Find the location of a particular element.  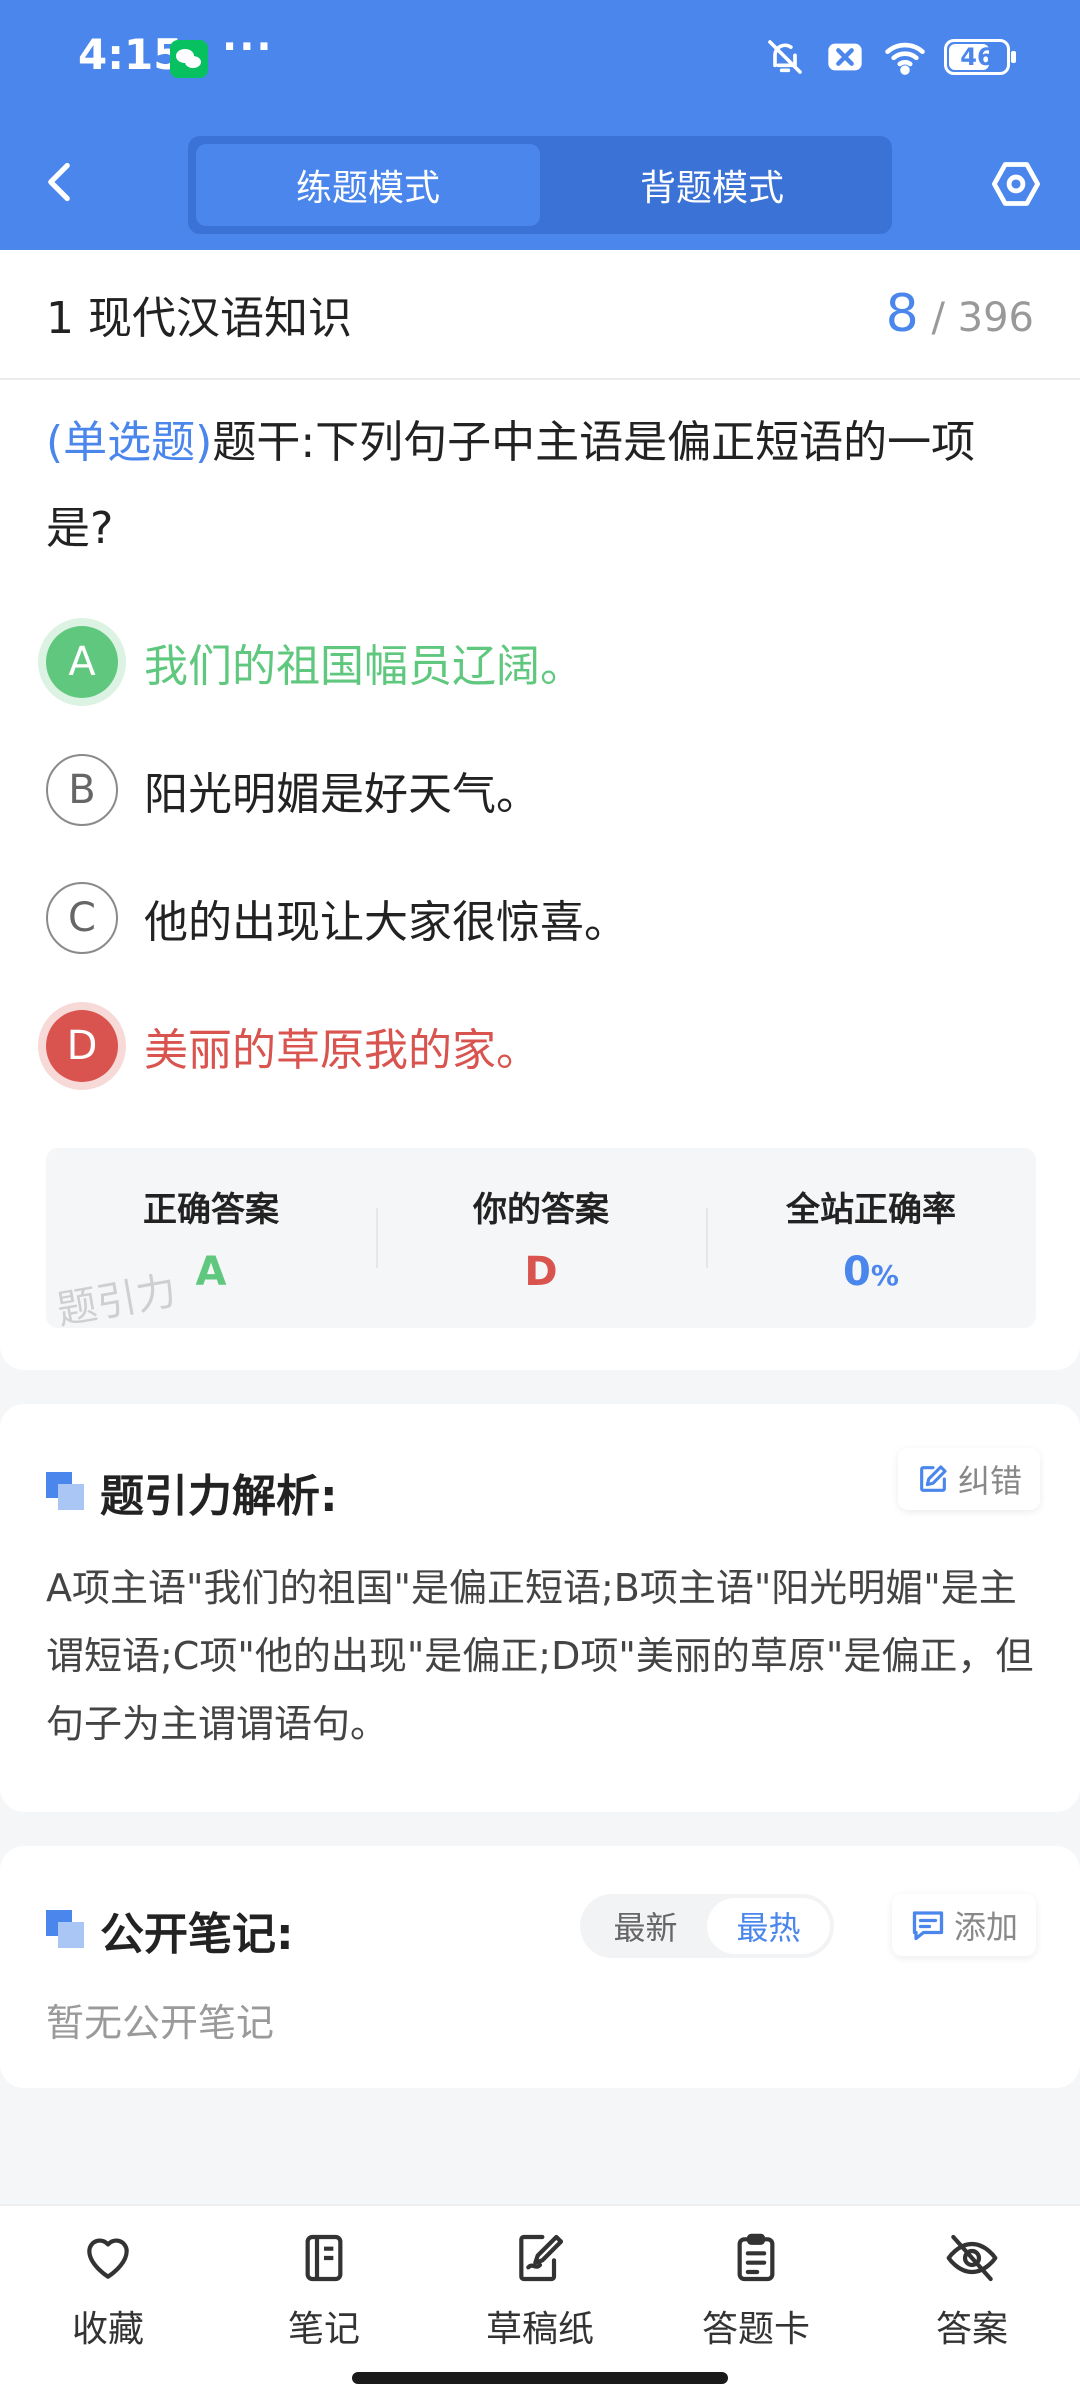

option-letter: B is located at coordinates (82, 790).